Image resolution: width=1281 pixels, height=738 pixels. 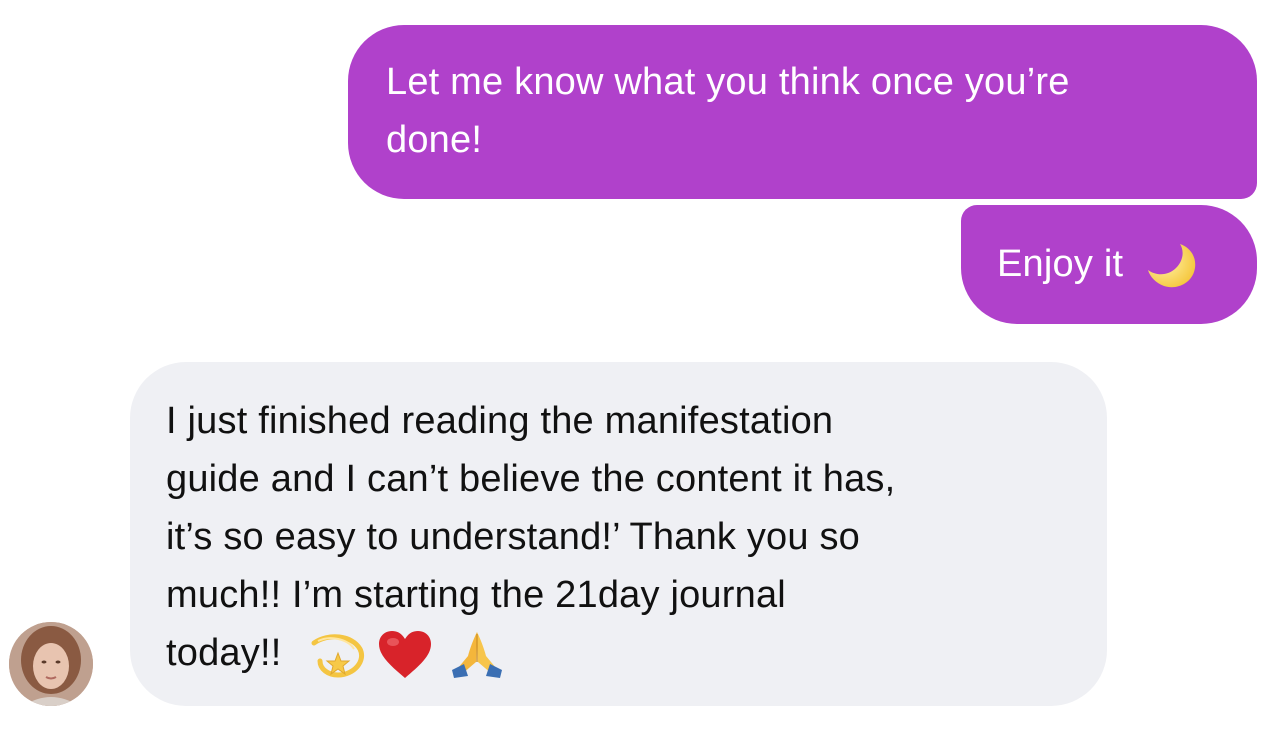 I want to click on sender-avatar, so click(x=51, y=664).